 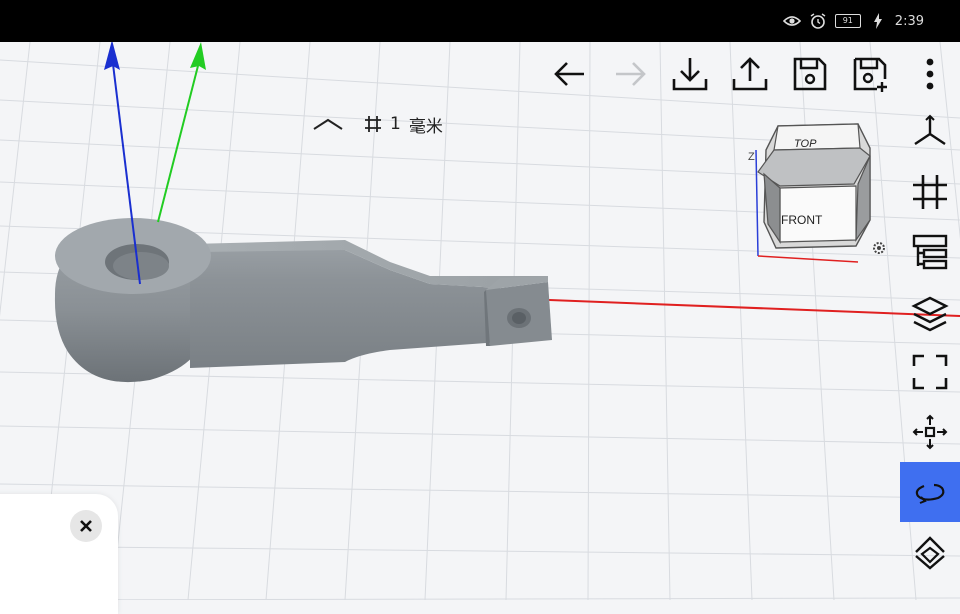 I want to click on save-as-icon, so click(x=870, y=74).